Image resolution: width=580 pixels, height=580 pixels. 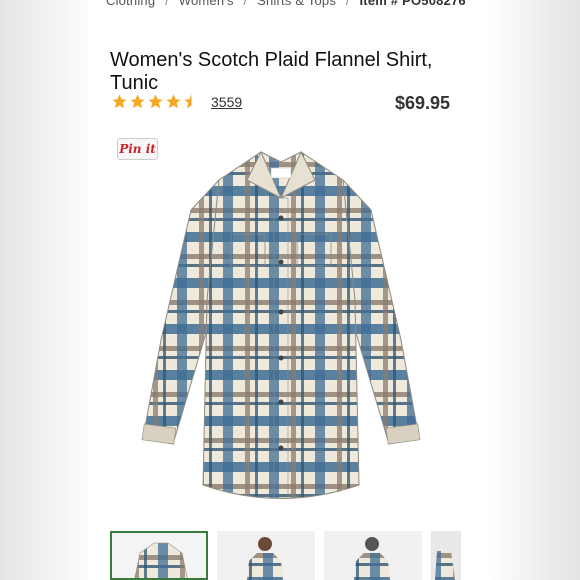 What do you see at coordinates (226, 102) in the screenshot?
I see `review-count-link: 3559` at bounding box center [226, 102].